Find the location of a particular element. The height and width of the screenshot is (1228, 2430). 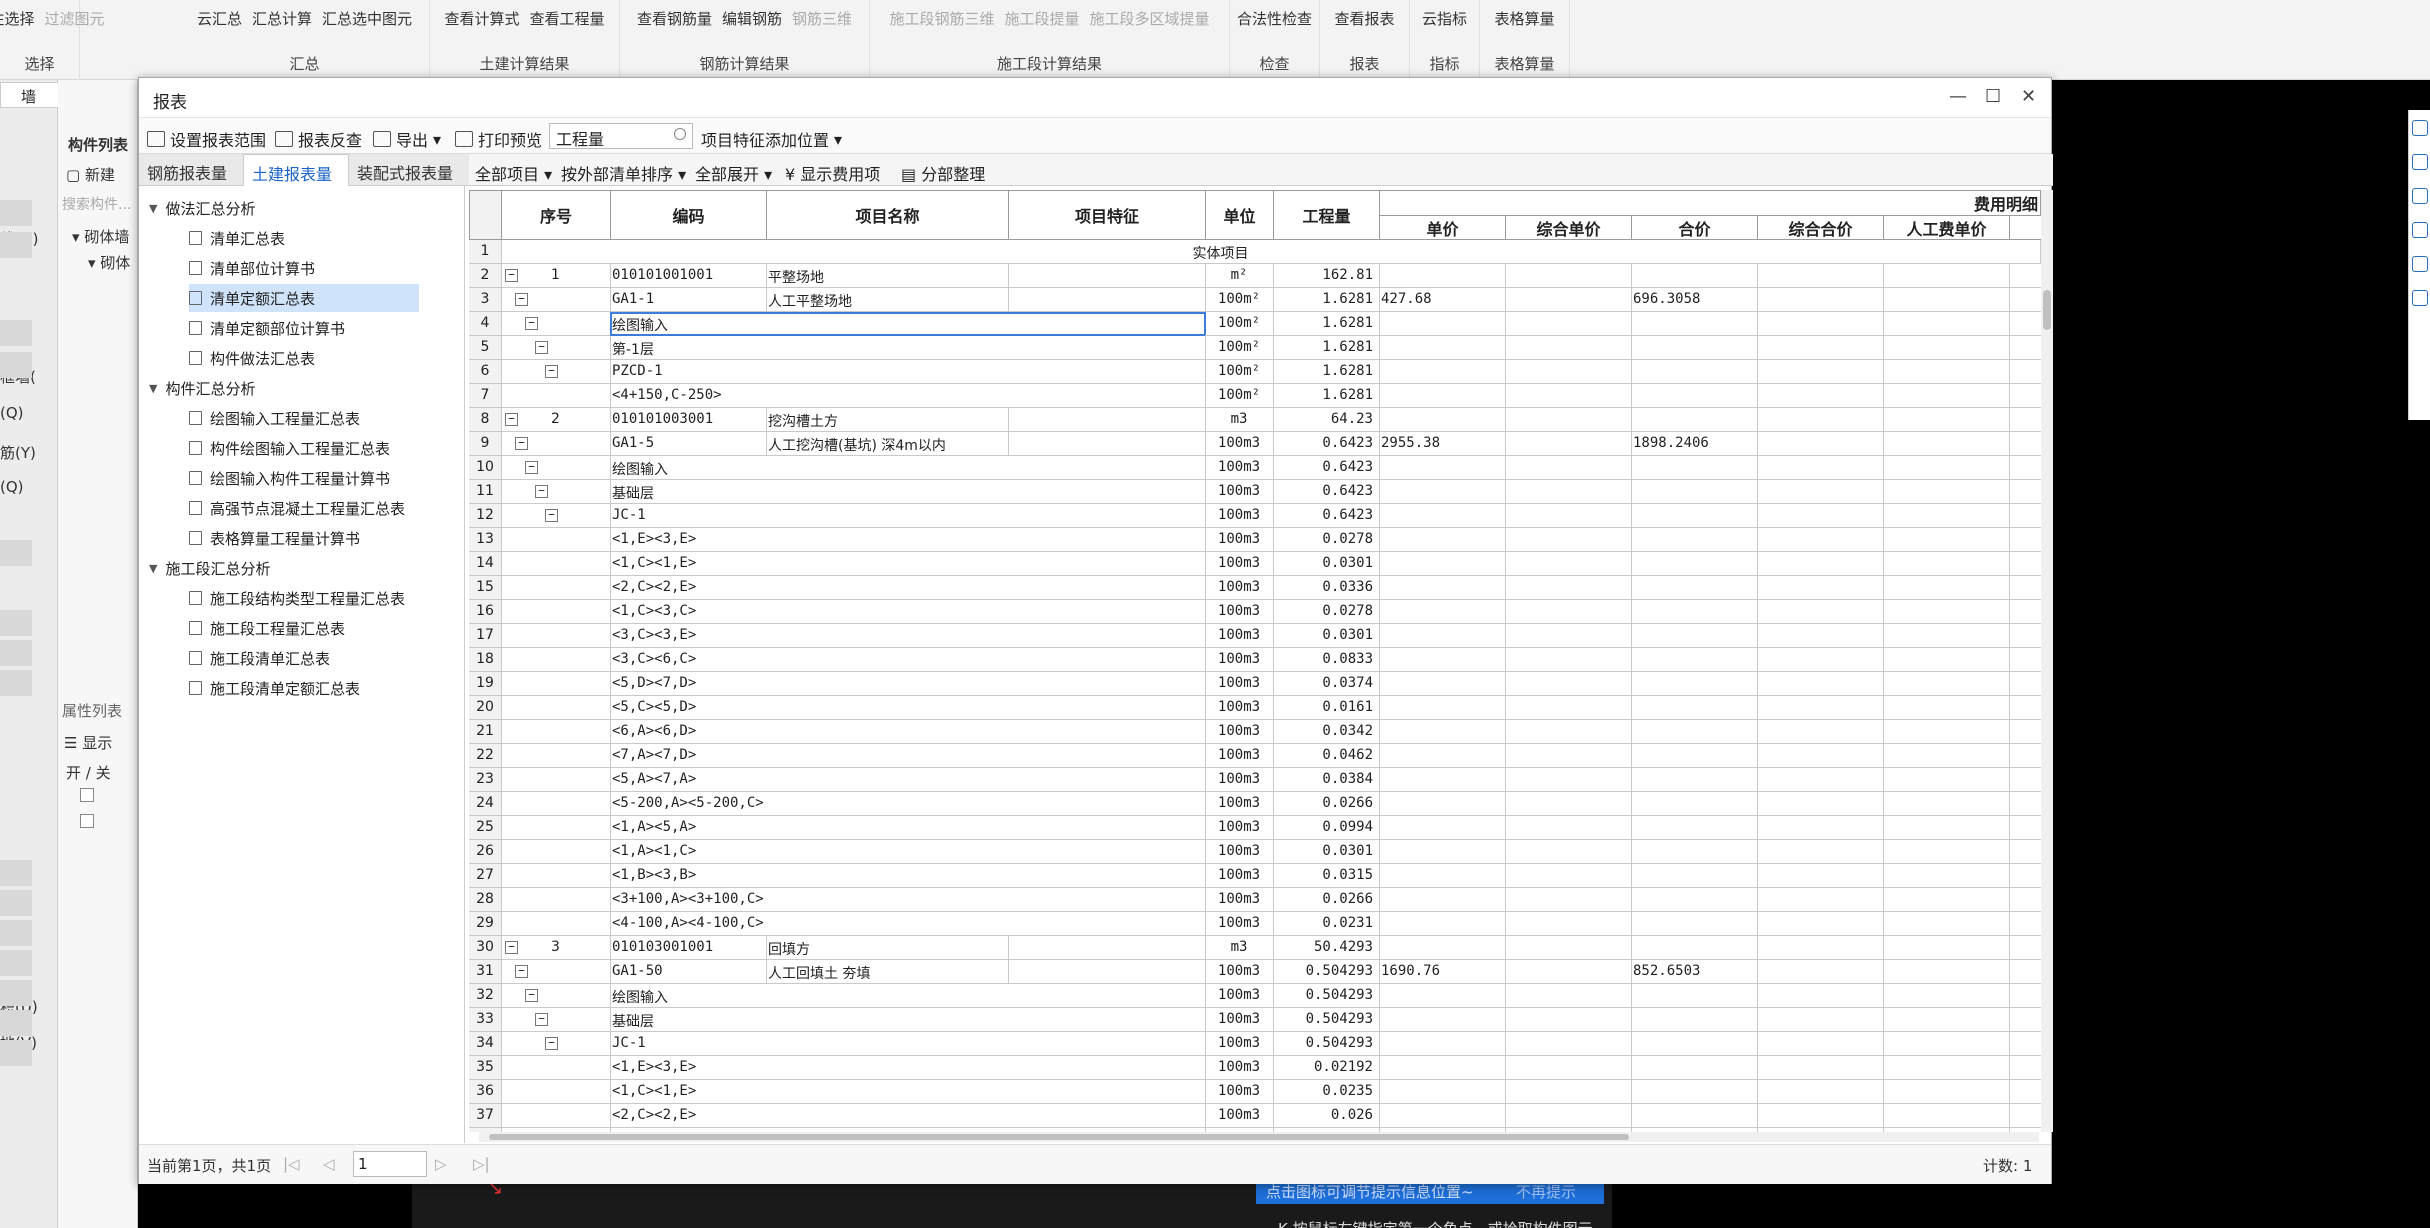

row-number: 16 is located at coordinates (485, 612).